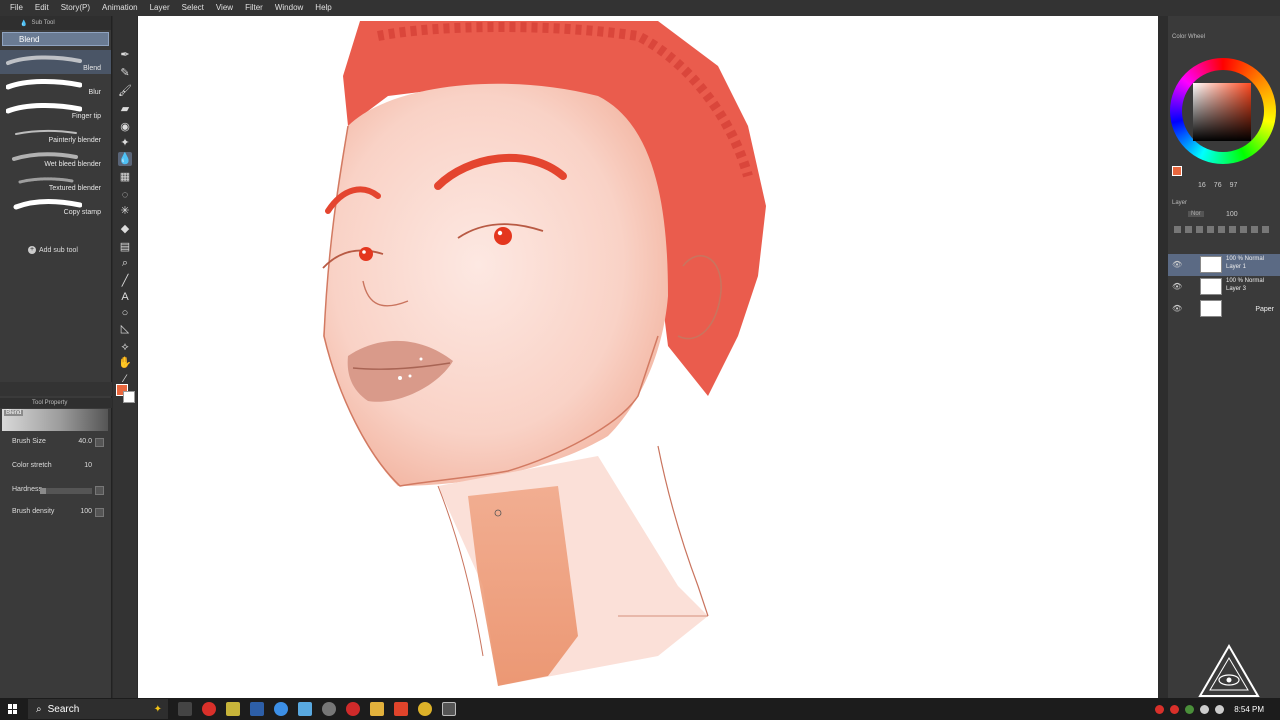  Describe the element at coordinates (160, 8) in the screenshot. I see `menu-layer: Layer` at that location.